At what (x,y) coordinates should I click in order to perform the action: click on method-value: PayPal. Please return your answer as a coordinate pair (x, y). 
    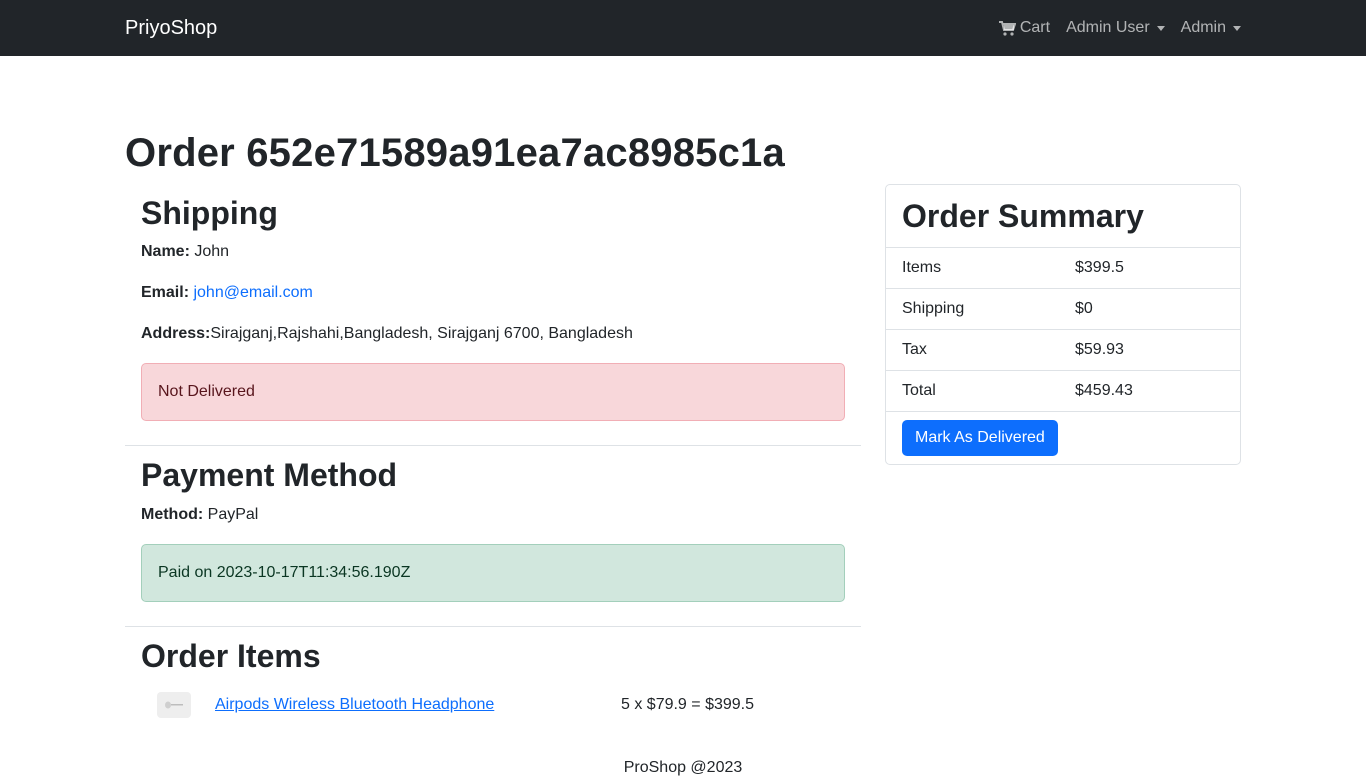
    Looking at the image, I should click on (233, 514).